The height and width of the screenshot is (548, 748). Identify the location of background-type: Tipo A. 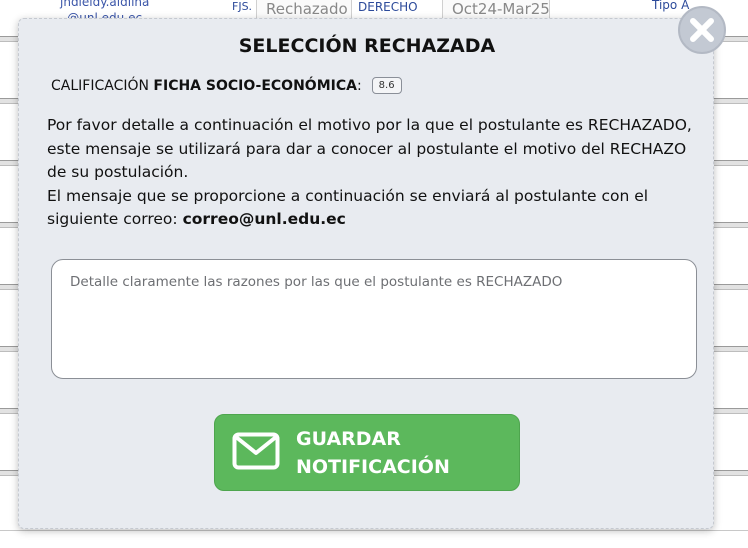
(671, 6).